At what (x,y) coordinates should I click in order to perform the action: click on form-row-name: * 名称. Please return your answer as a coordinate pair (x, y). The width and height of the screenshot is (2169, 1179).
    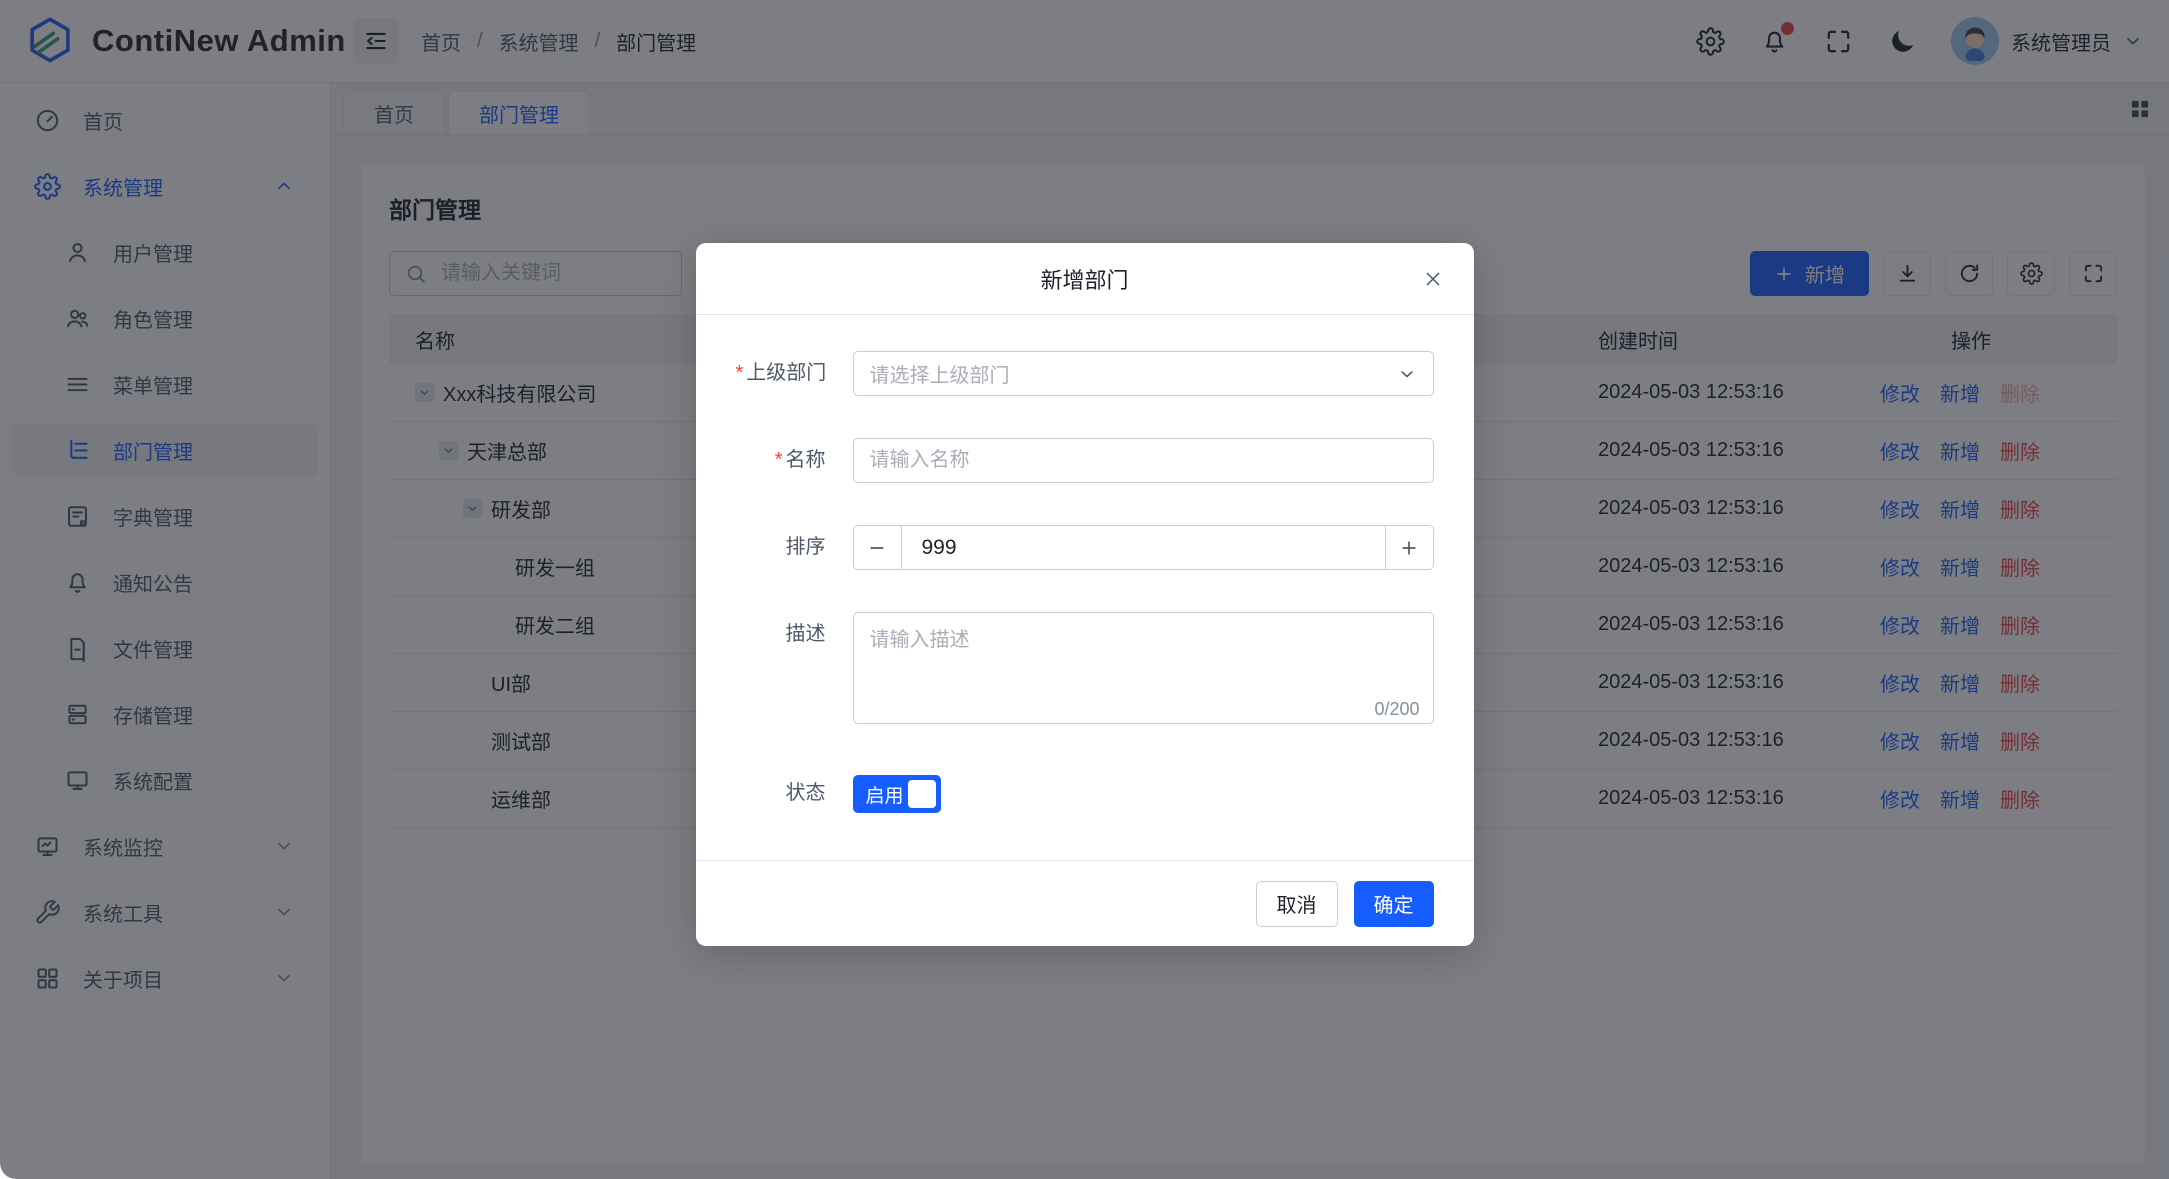
    Looking at the image, I should click on (1085, 460).